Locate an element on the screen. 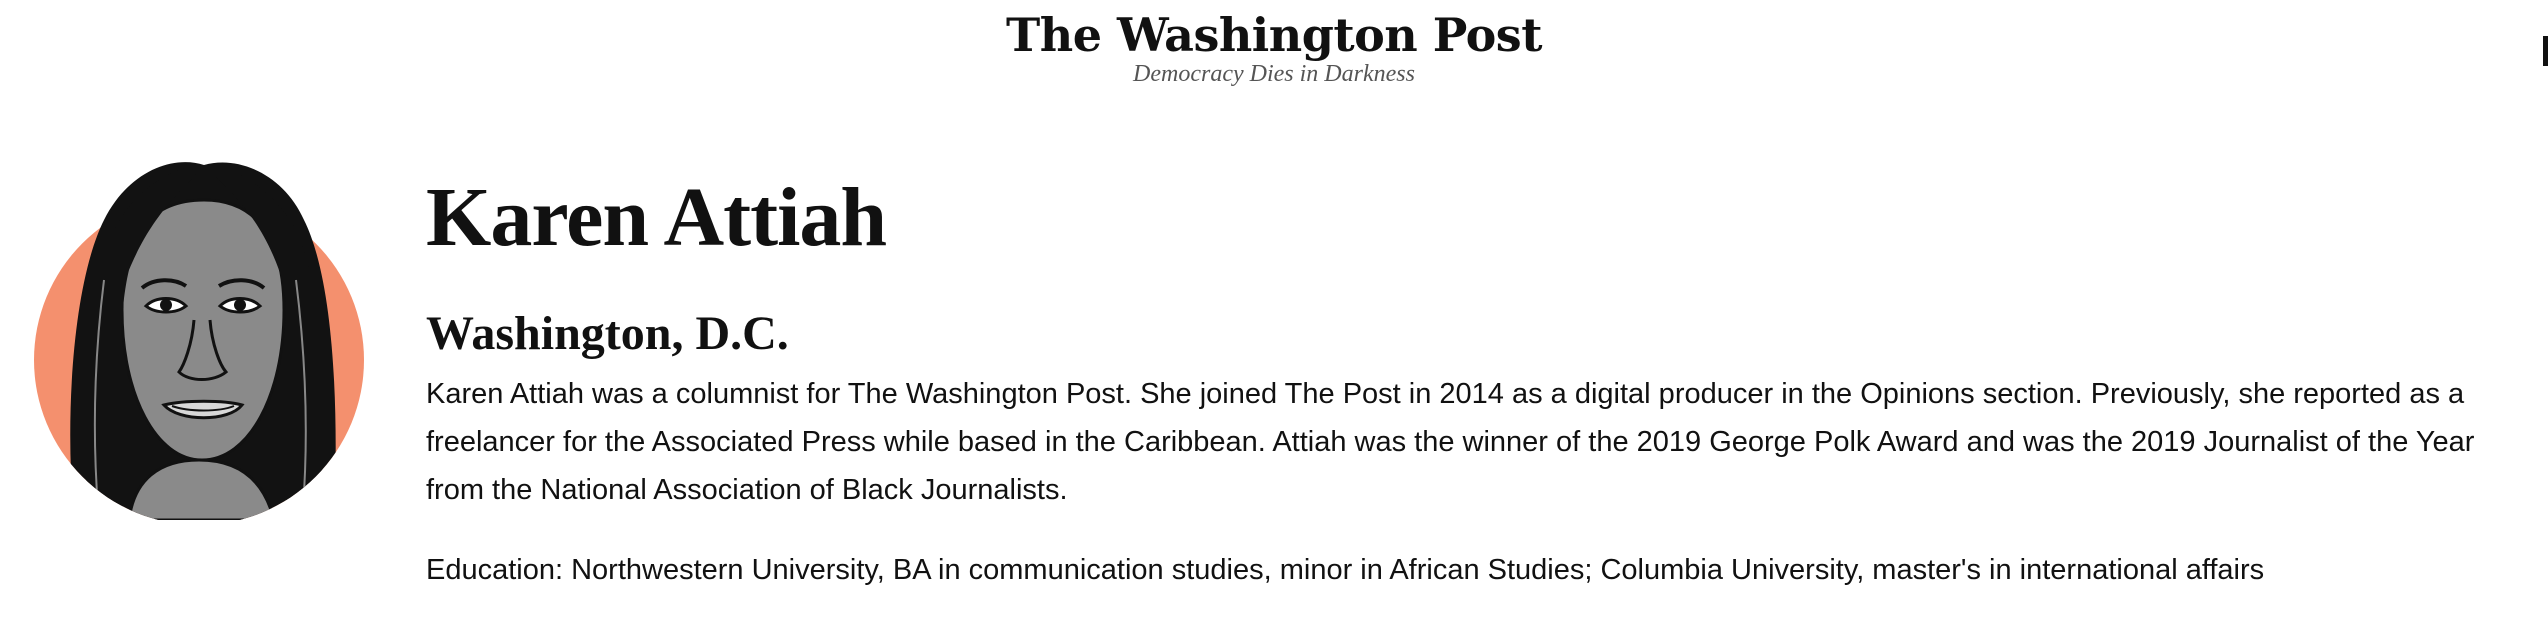 The height and width of the screenshot is (626, 2548). author-illustration is located at coordinates (199, 343).